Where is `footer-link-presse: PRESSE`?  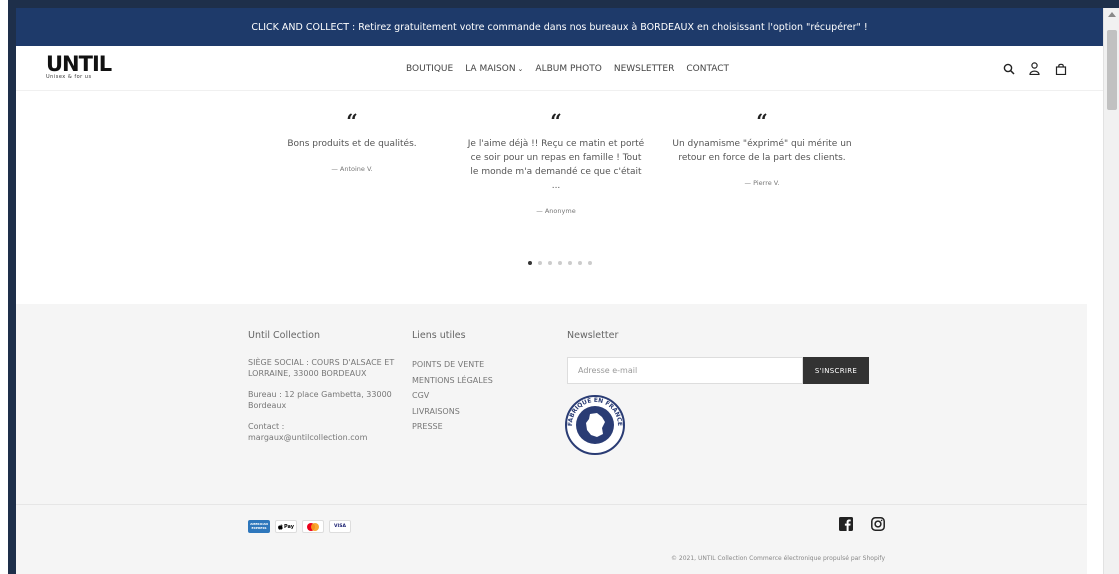 footer-link-presse: PRESSE is located at coordinates (472, 427).